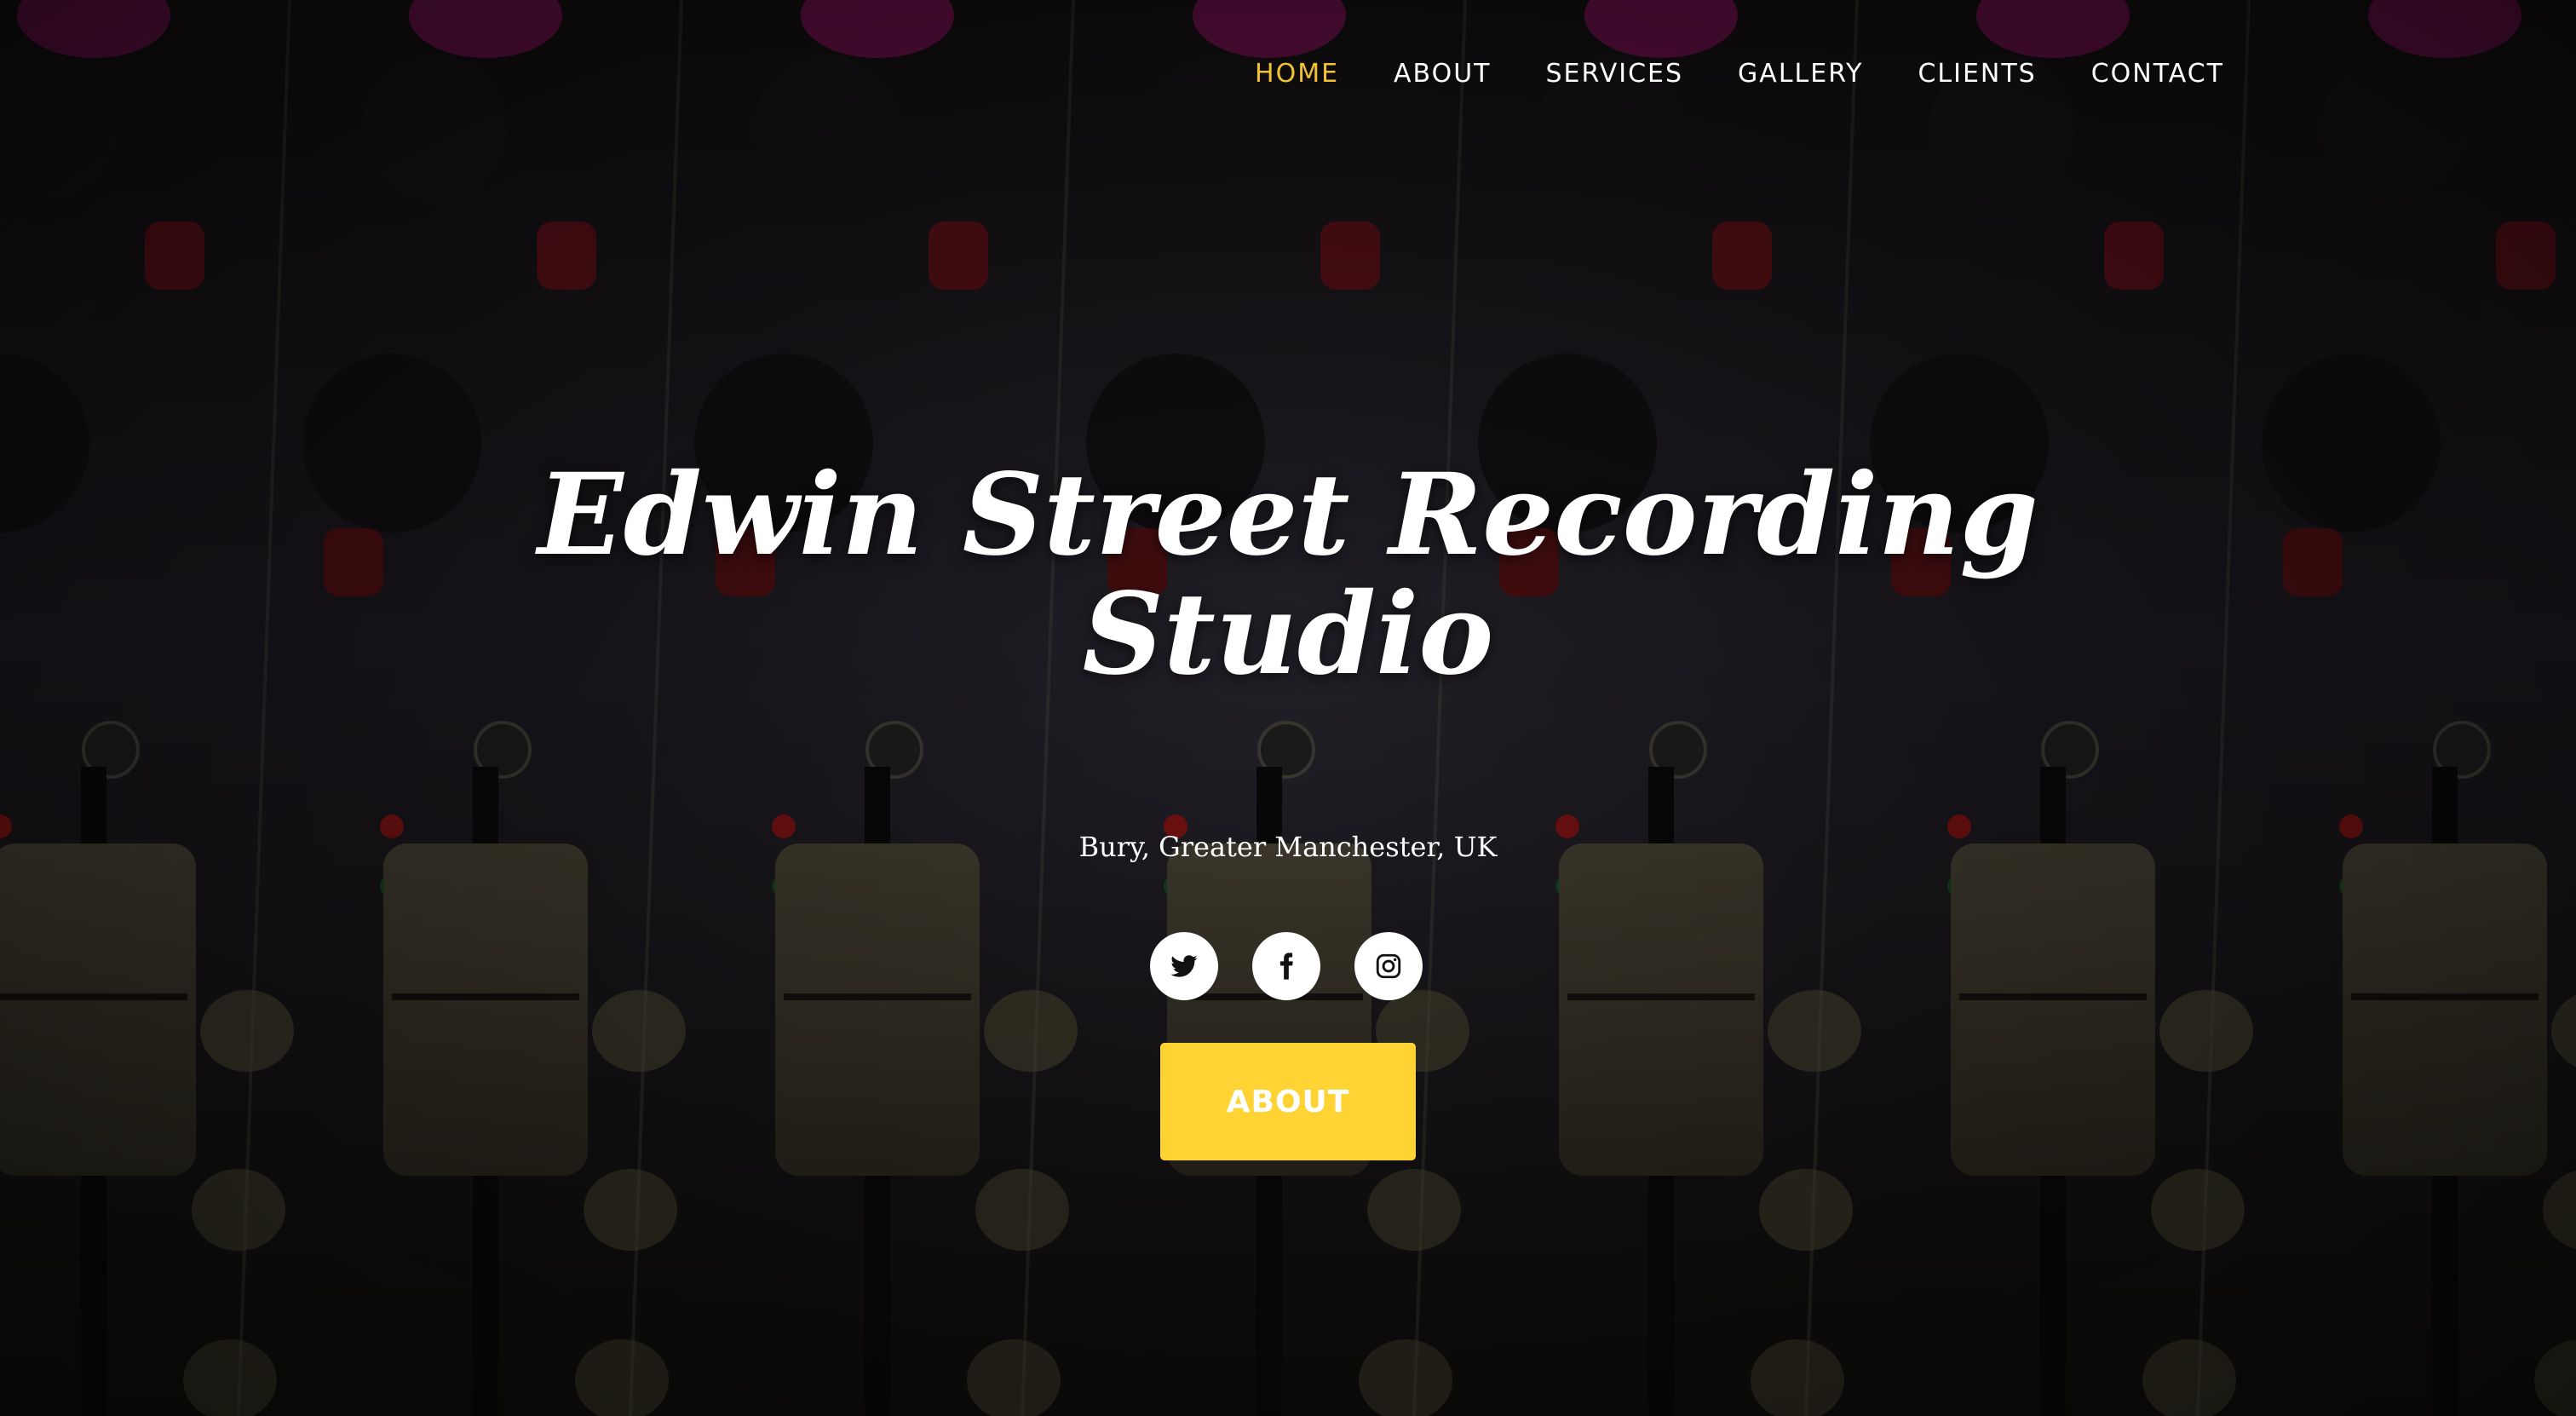 The height and width of the screenshot is (1416, 2576). What do you see at coordinates (1288, 574) in the screenshot?
I see `hero-title: Edwin Street Recording Studio` at bounding box center [1288, 574].